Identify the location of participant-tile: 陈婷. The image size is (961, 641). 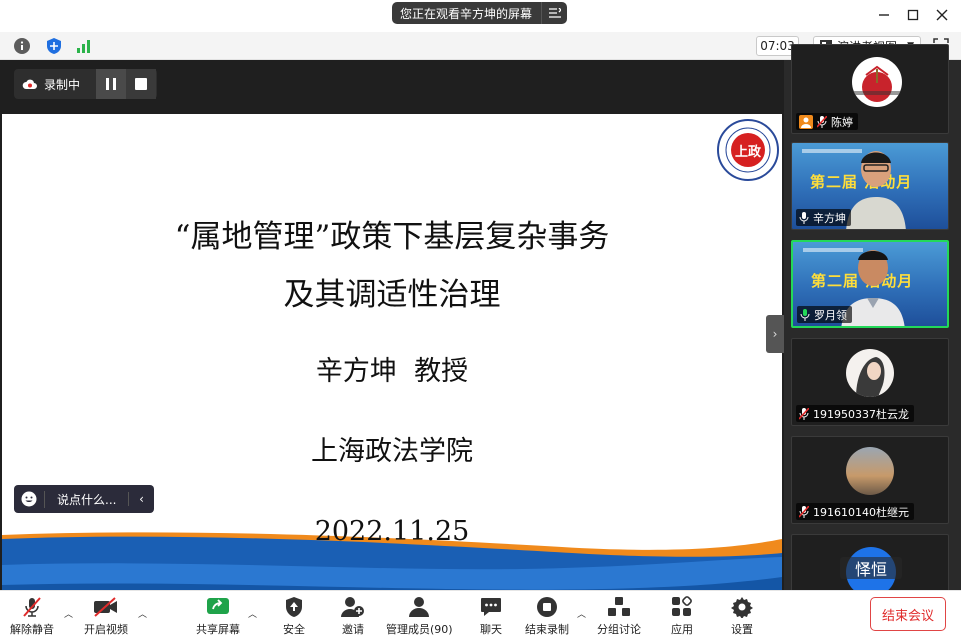
(870, 89).